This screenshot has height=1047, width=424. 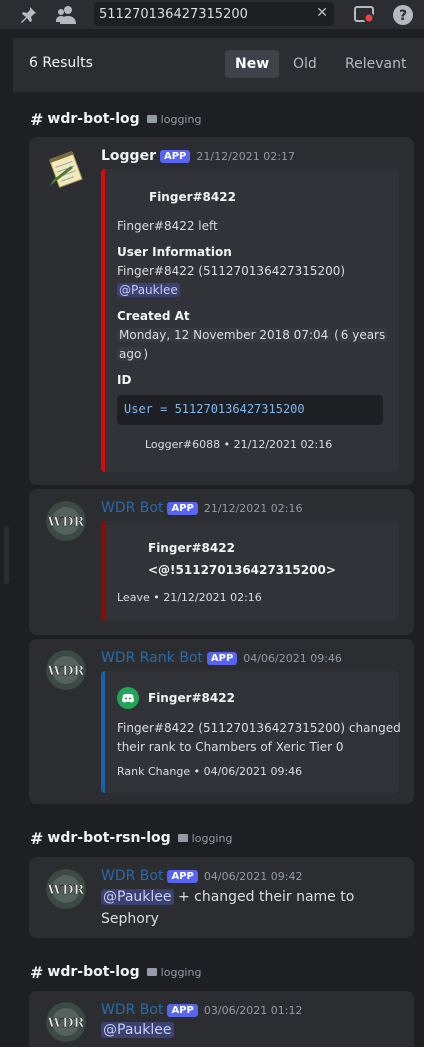 What do you see at coordinates (305, 64) in the screenshot?
I see `sort-old-button: Old` at bounding box center [305, 64].